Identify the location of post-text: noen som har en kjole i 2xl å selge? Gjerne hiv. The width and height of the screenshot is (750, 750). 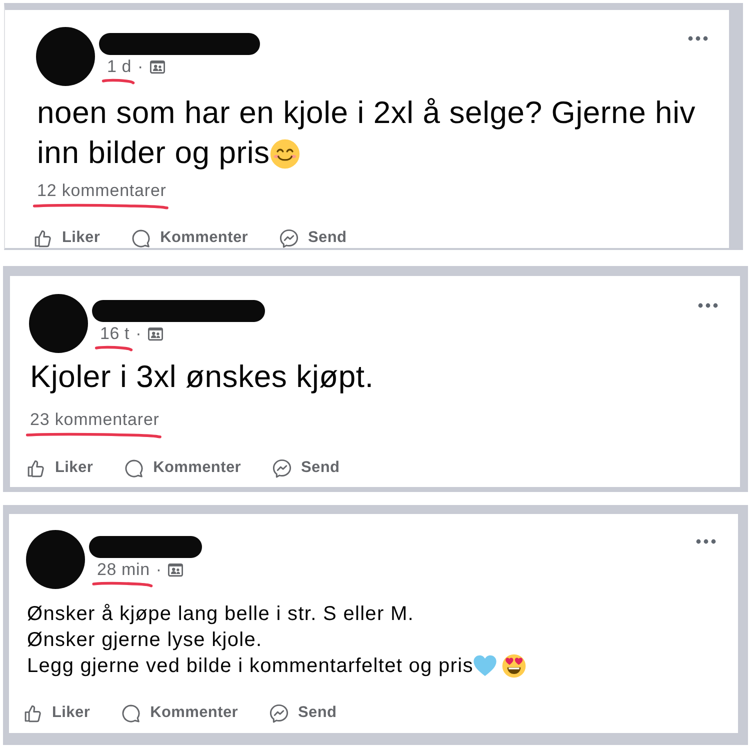
(366, 112).